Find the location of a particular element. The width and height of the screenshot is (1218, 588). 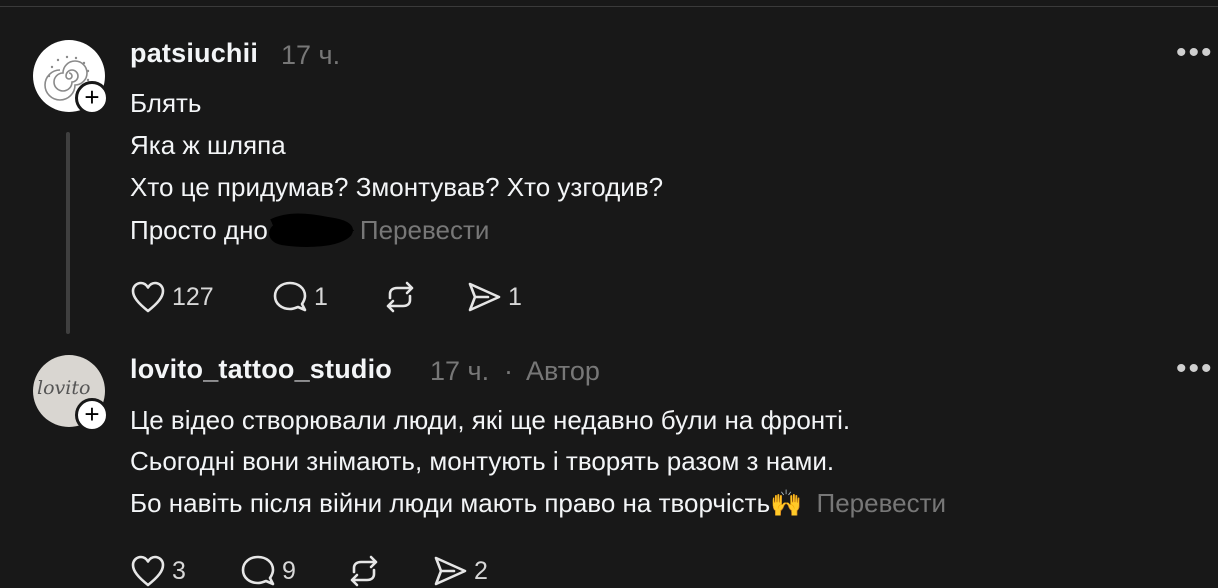

reply-count: 1 is located at coordinates (321, 296).